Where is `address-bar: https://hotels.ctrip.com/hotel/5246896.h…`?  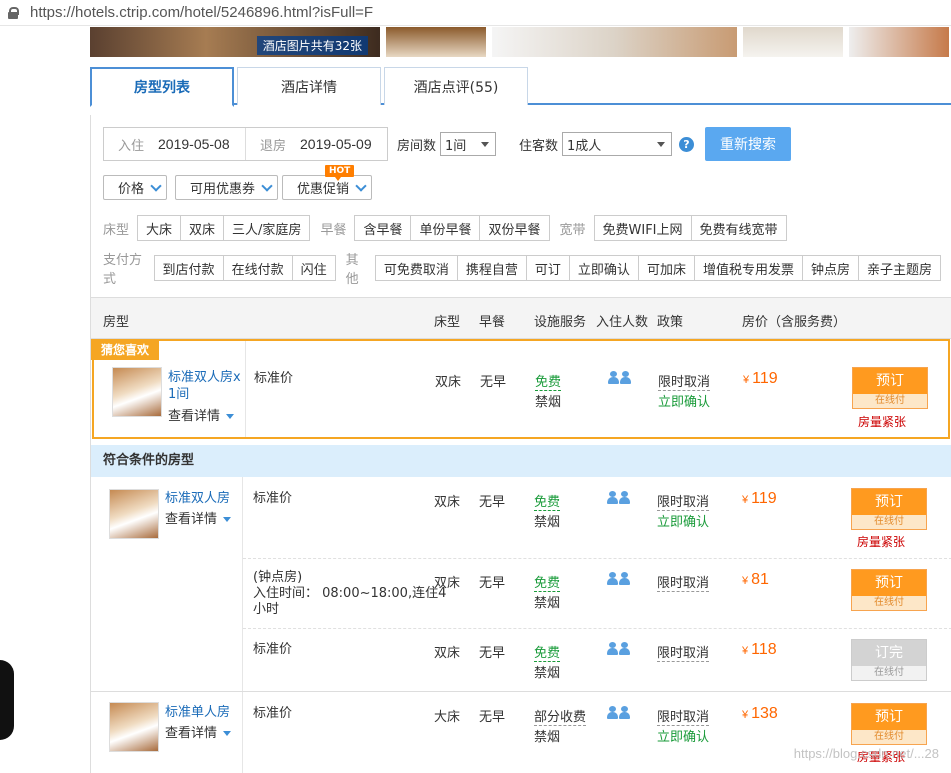 address-bar: https://hotels.ctrip.com/hotel/5246896.h… is located at coordinates (475, 13).